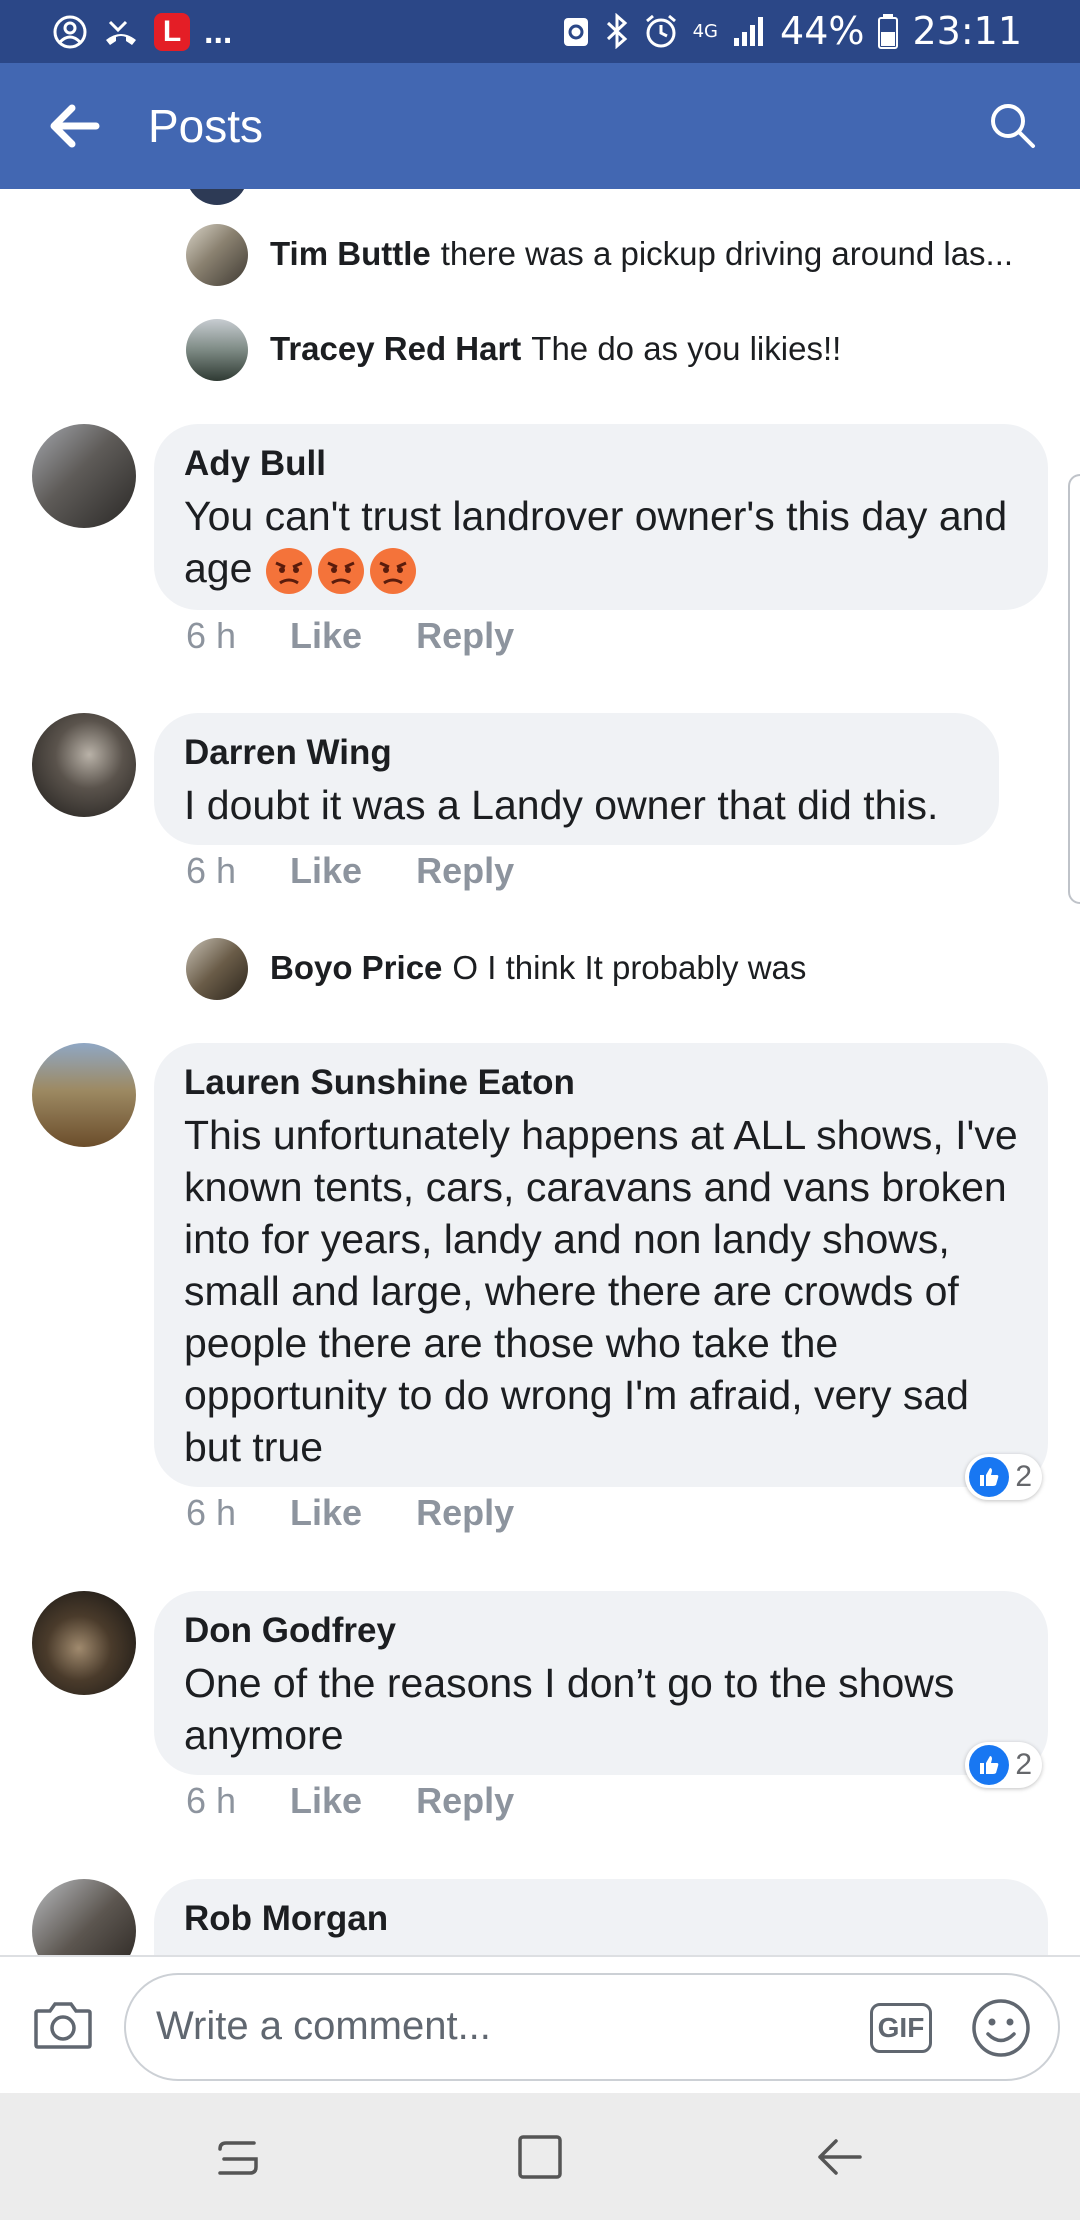 The height and width of the screenshot is (2220, 1080). What do you see at coordinates (63, 2025) in the screenshot?
I see `camera-icon` at bounding box center [63, 2025].